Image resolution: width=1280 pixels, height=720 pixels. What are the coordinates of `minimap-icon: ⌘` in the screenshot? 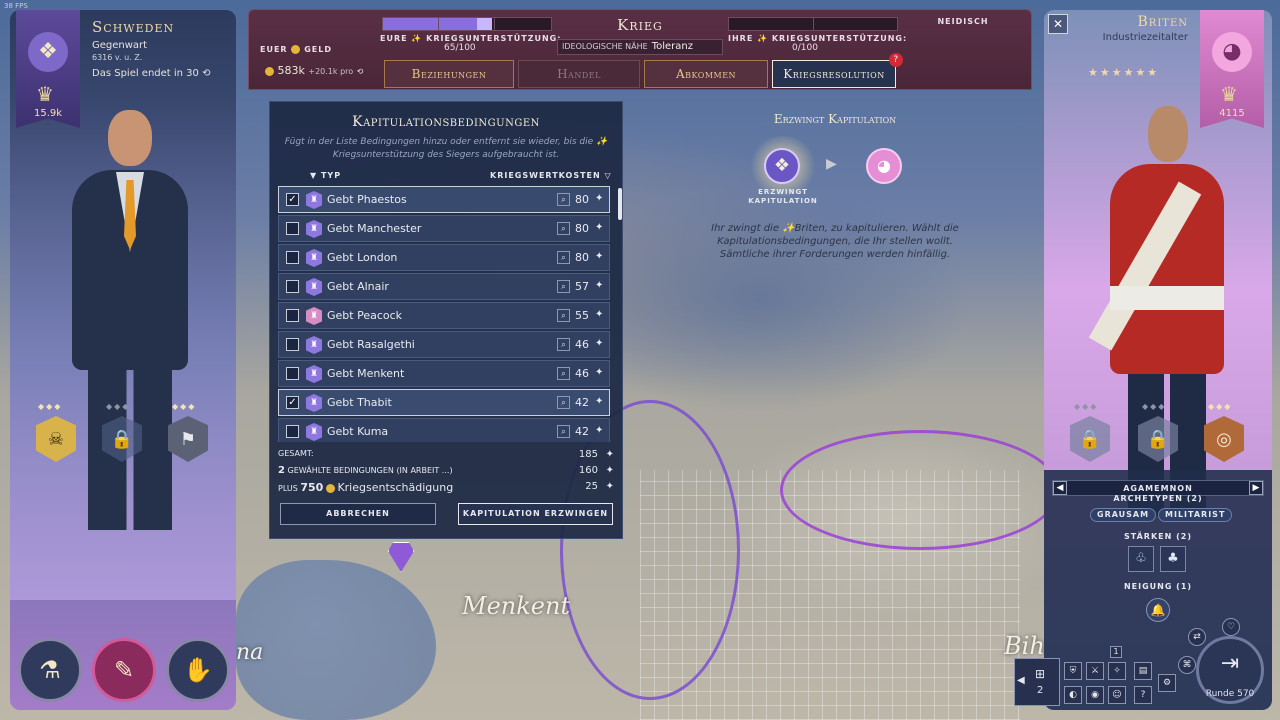 It's located at (1187, 665).